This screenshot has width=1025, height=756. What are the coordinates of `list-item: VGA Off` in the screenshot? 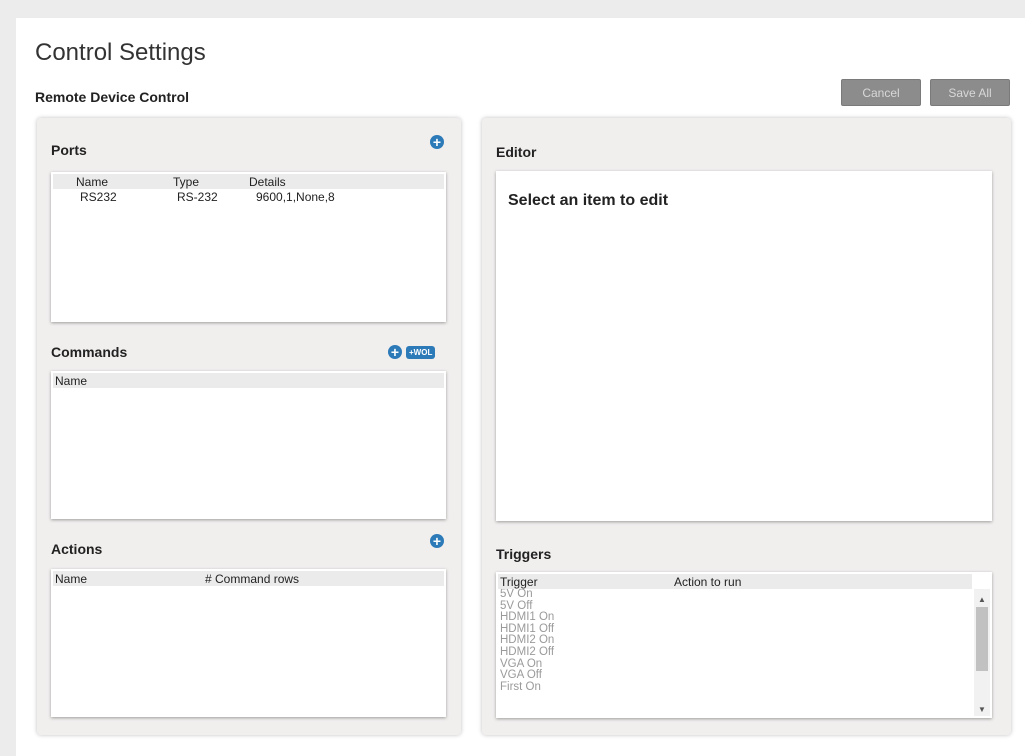 It's located at (735, 676).